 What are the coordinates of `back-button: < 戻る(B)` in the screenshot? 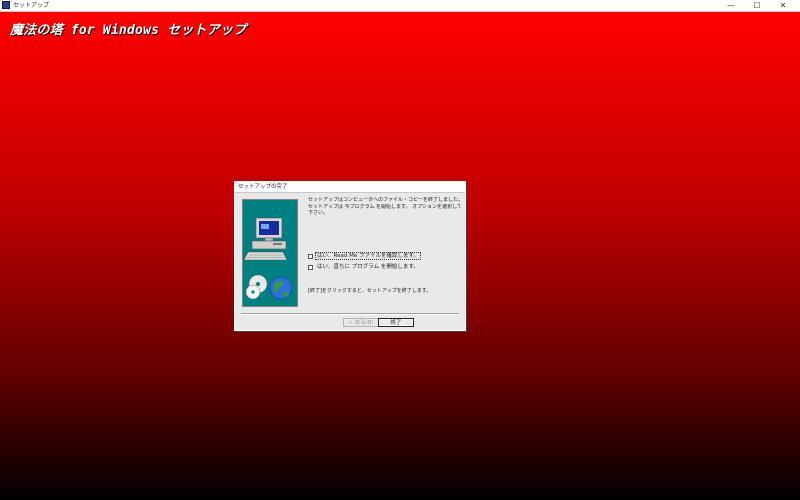 It's located at (361, 322).